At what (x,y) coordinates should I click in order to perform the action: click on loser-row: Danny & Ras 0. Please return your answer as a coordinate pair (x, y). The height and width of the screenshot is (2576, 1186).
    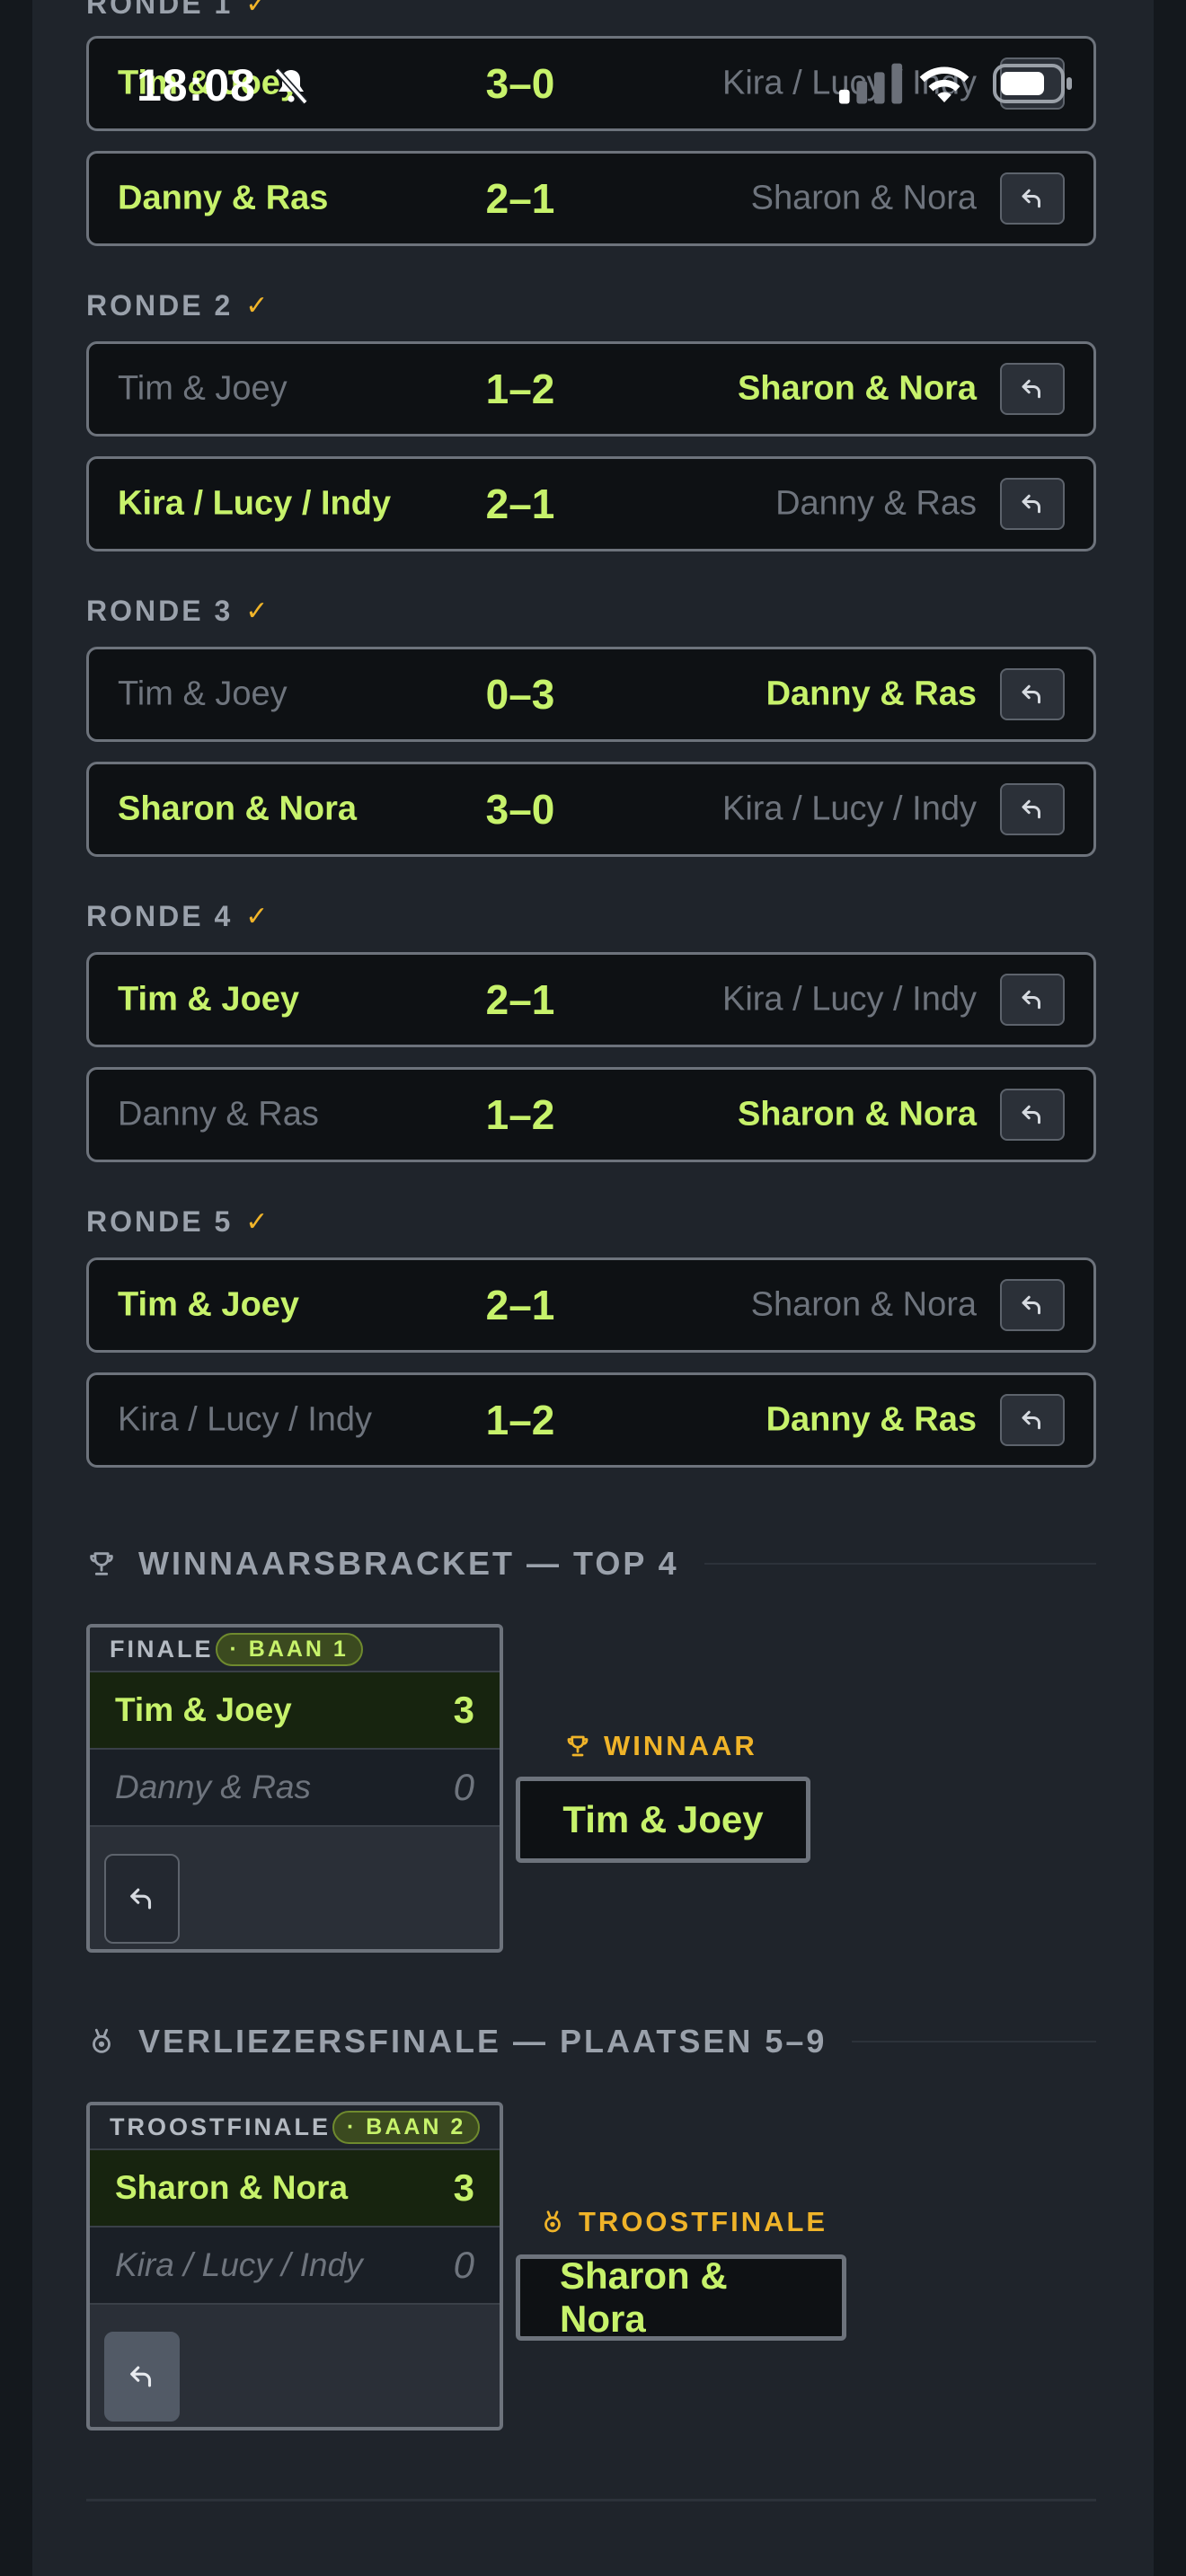
    Looking at the image, I should click on (295, 1788).